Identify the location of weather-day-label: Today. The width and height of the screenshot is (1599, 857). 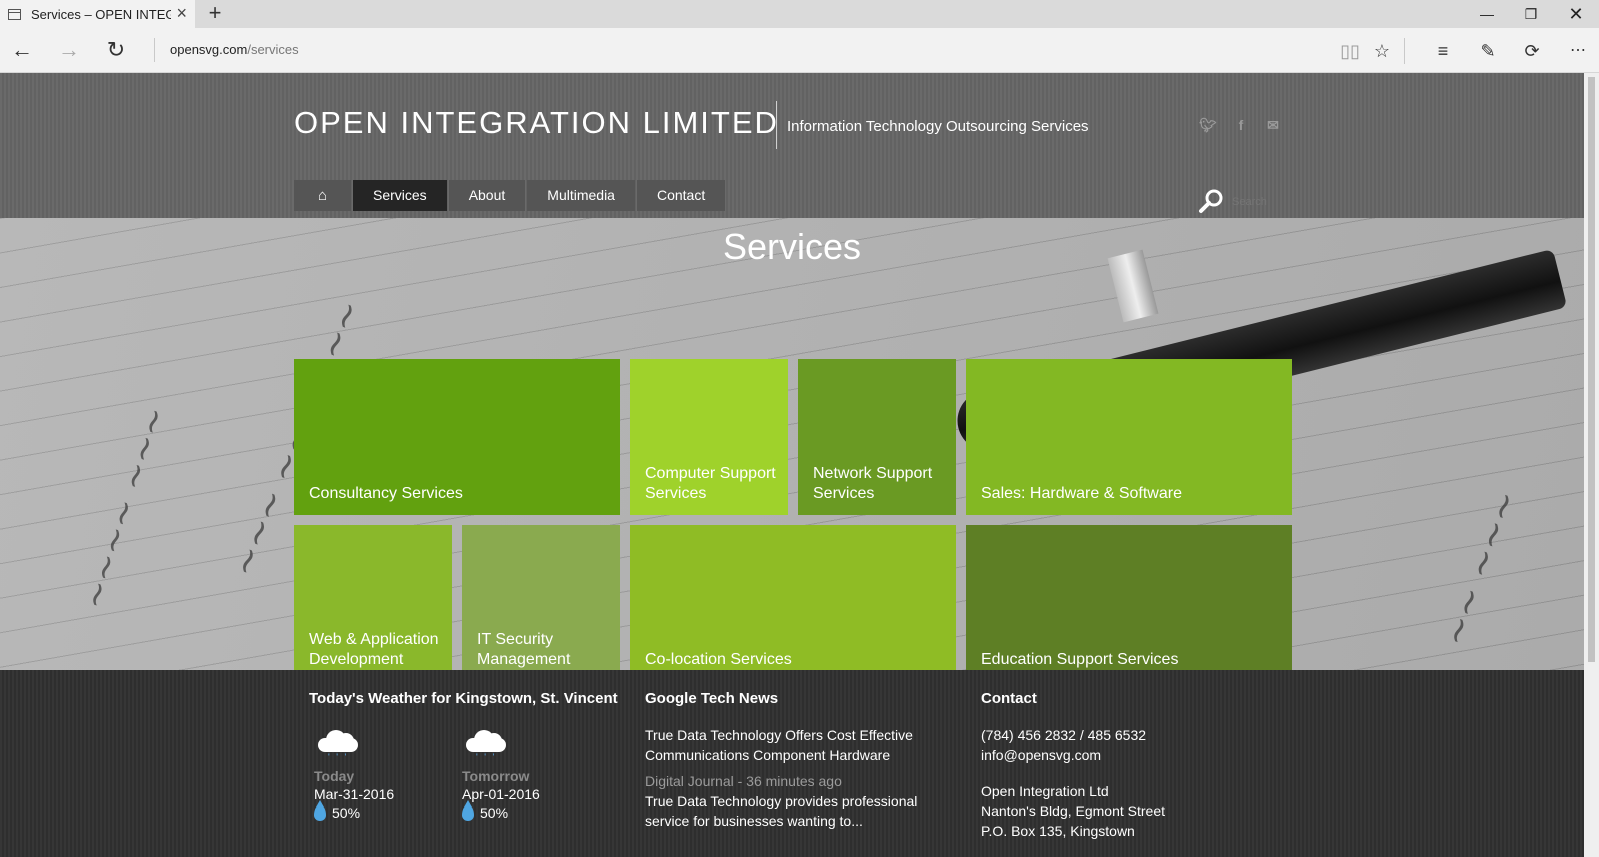
(334, 776).